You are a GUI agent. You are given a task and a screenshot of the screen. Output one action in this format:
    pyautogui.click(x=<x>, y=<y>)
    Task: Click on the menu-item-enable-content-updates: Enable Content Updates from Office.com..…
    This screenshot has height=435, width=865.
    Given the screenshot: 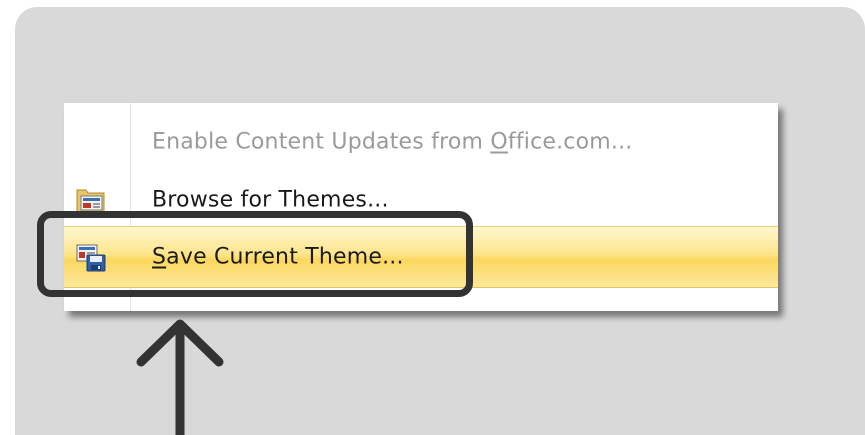 What is the action you would take?
    pyautogui.click(x=421, y=142)
    